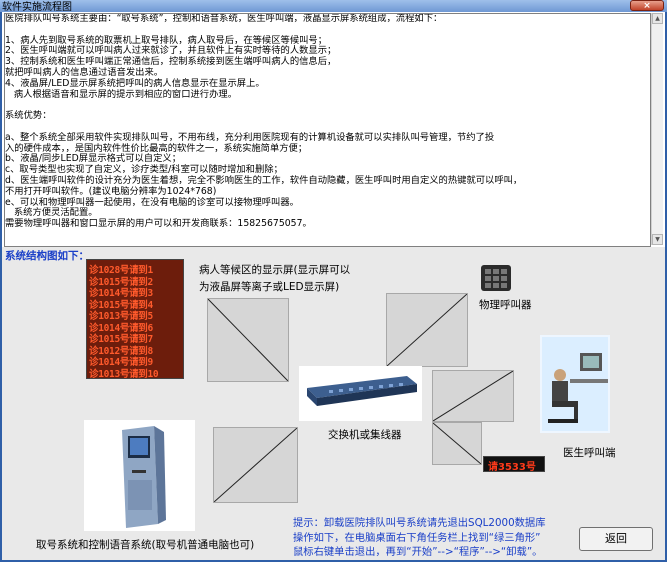 The image size is (667, 562). Describe the element at coordinates (418, 552) in the screenshot. I see `hint-line-3: 鼠标右键单击退出，再到“开始”-->“程序”-->“卸载”。` at that location.